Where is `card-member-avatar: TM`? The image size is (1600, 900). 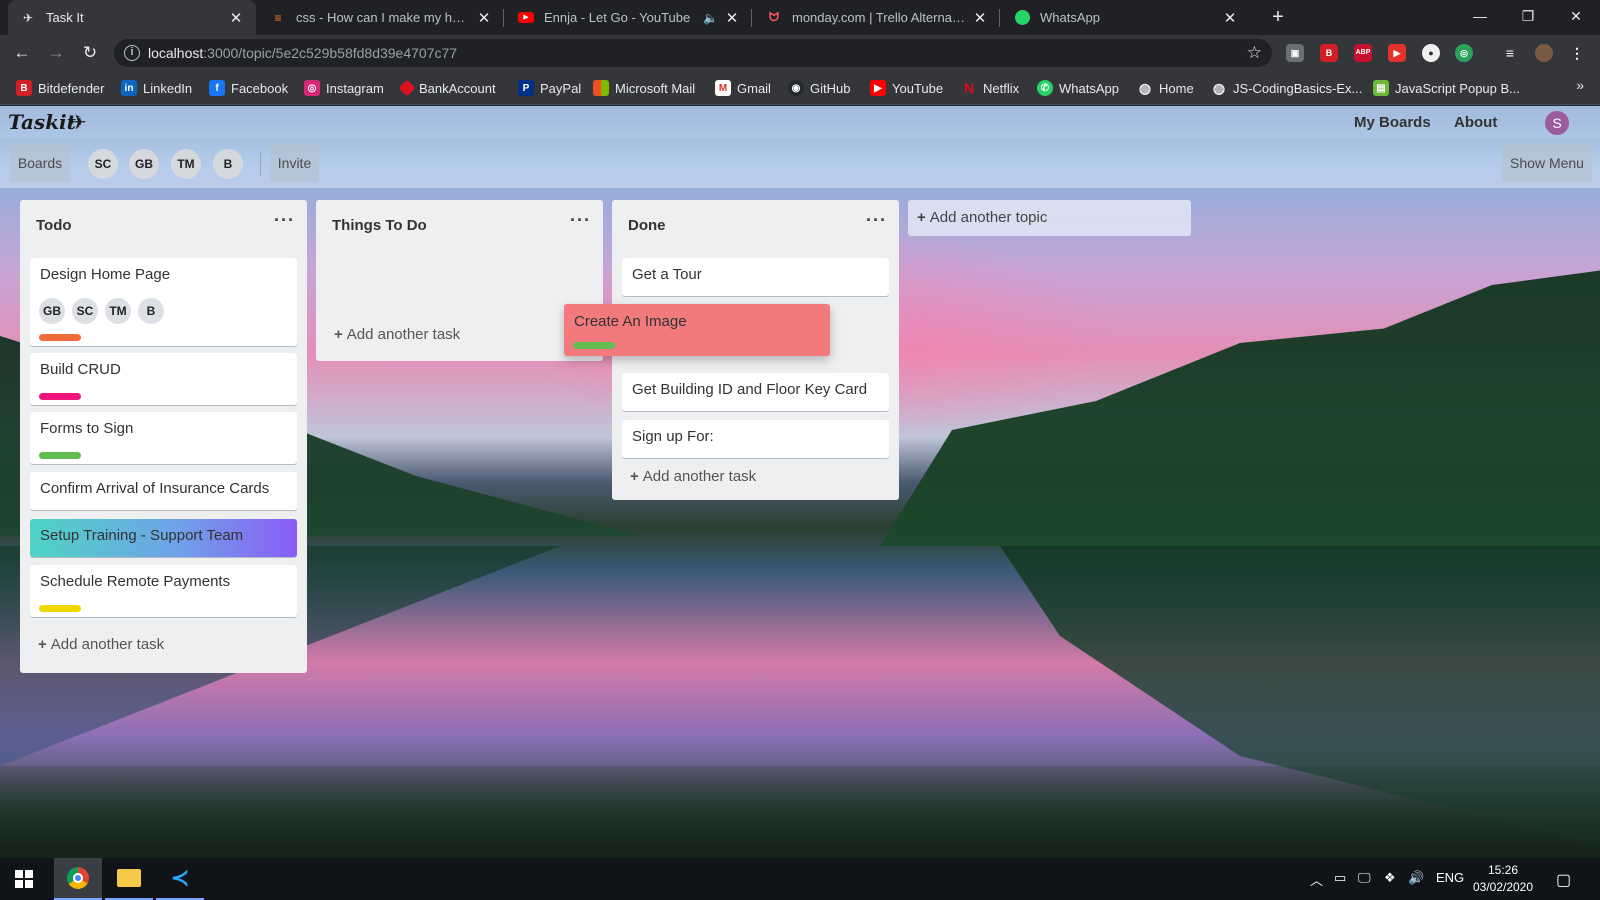 card-member-avatar: TM is located at coordinates (118, 311).